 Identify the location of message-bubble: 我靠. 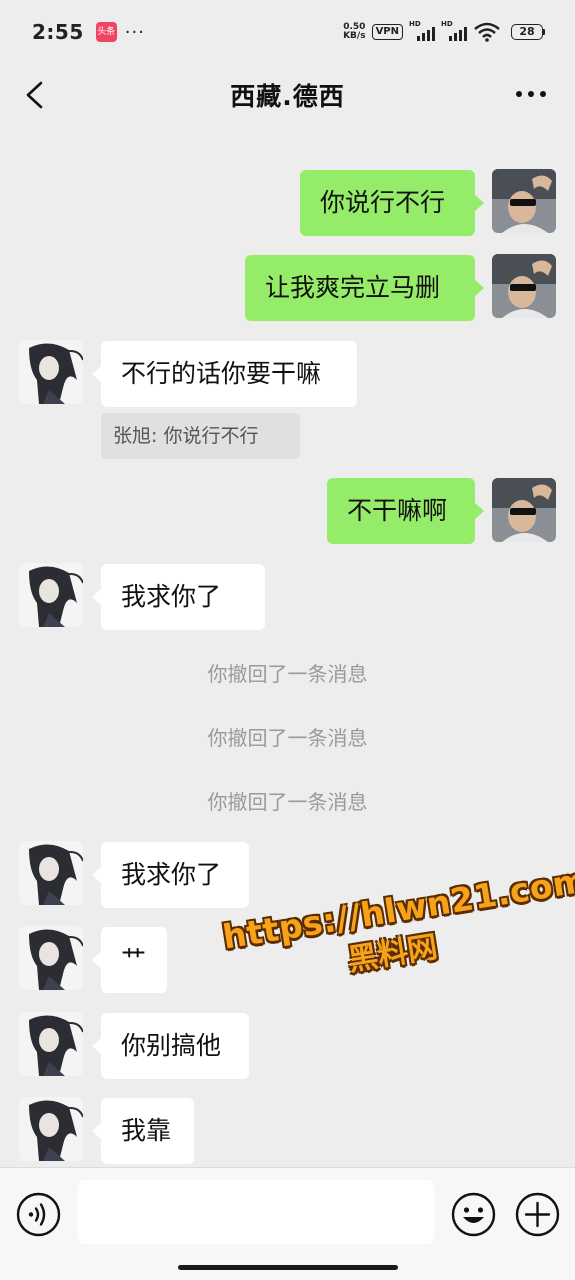
(143, 1131).